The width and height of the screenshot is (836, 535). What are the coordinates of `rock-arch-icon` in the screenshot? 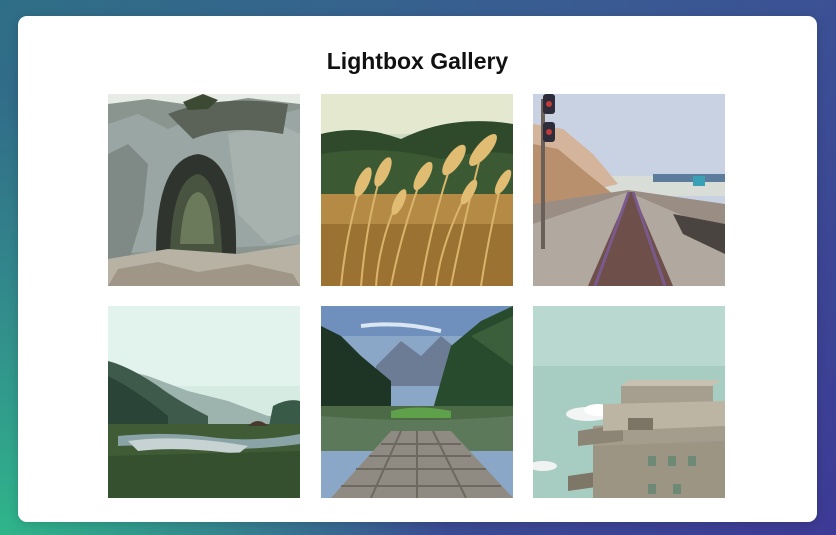 It's located at (204, 190).